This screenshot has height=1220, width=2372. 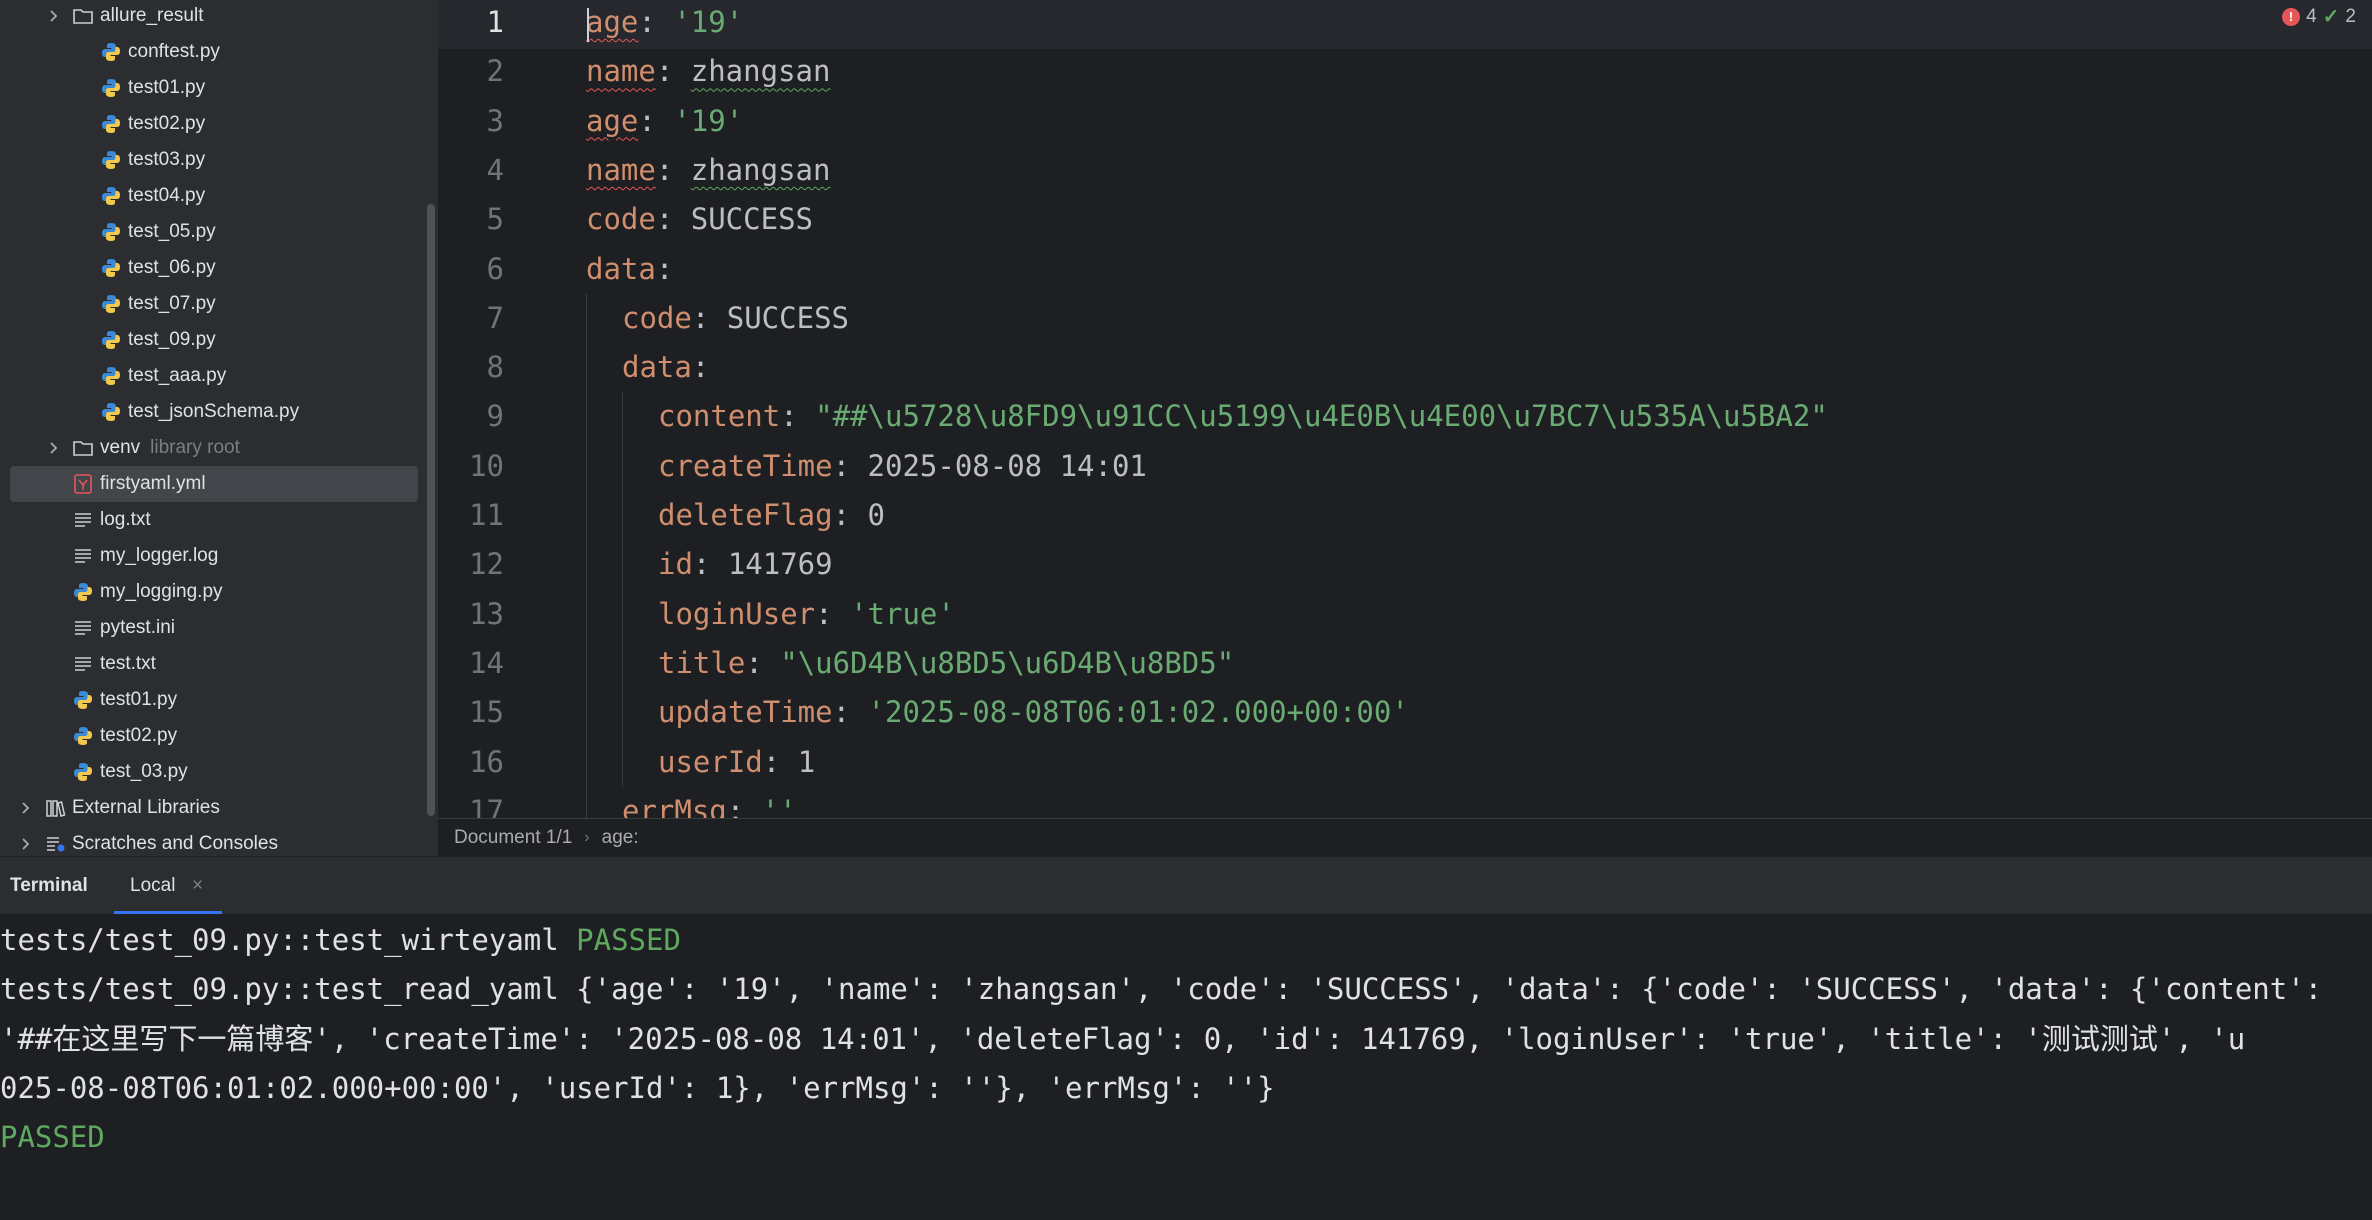 I want to click on tree-item: log.txt, so click(x=214, y=520).